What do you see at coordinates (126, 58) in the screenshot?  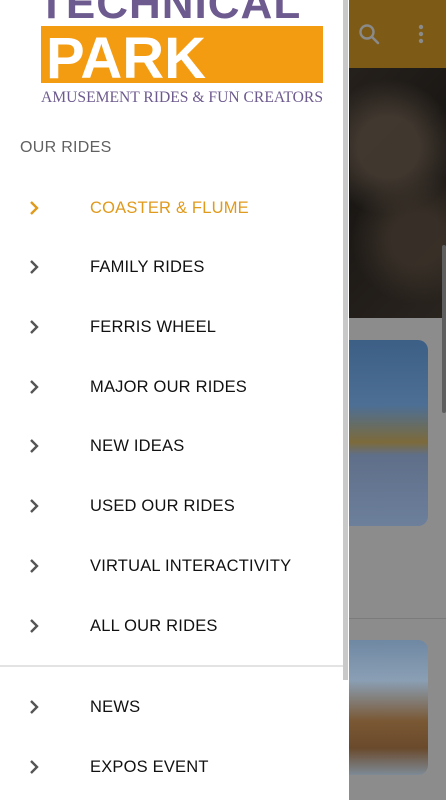 I see `logo-line2: PARK` at bounding box center [126, 58].